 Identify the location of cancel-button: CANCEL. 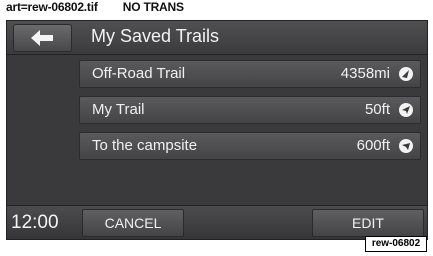
(133, 223).